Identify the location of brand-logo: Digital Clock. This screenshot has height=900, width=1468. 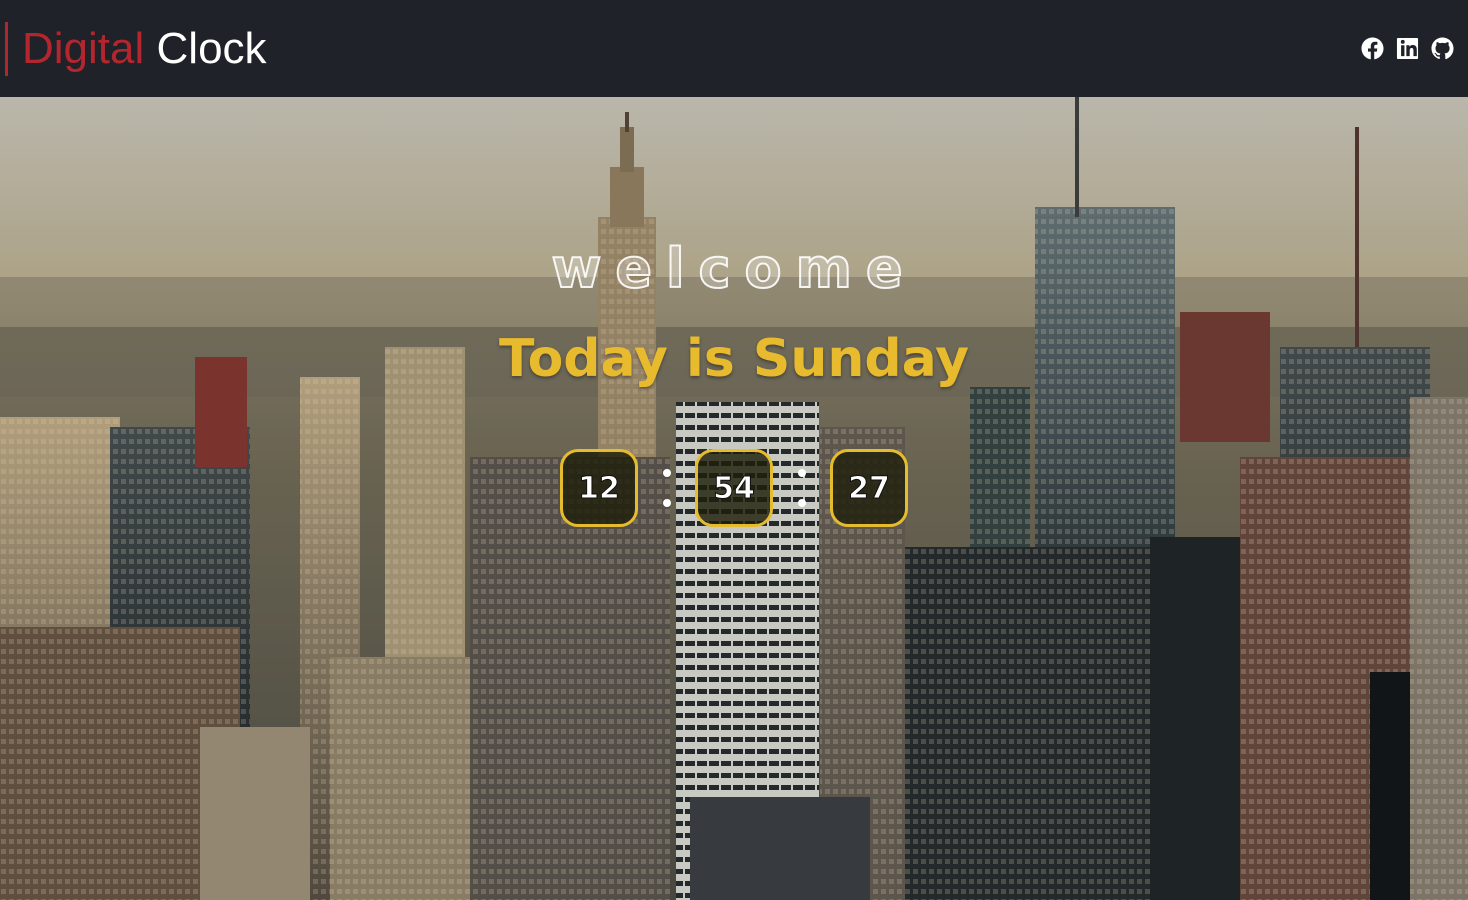
(133, 48).